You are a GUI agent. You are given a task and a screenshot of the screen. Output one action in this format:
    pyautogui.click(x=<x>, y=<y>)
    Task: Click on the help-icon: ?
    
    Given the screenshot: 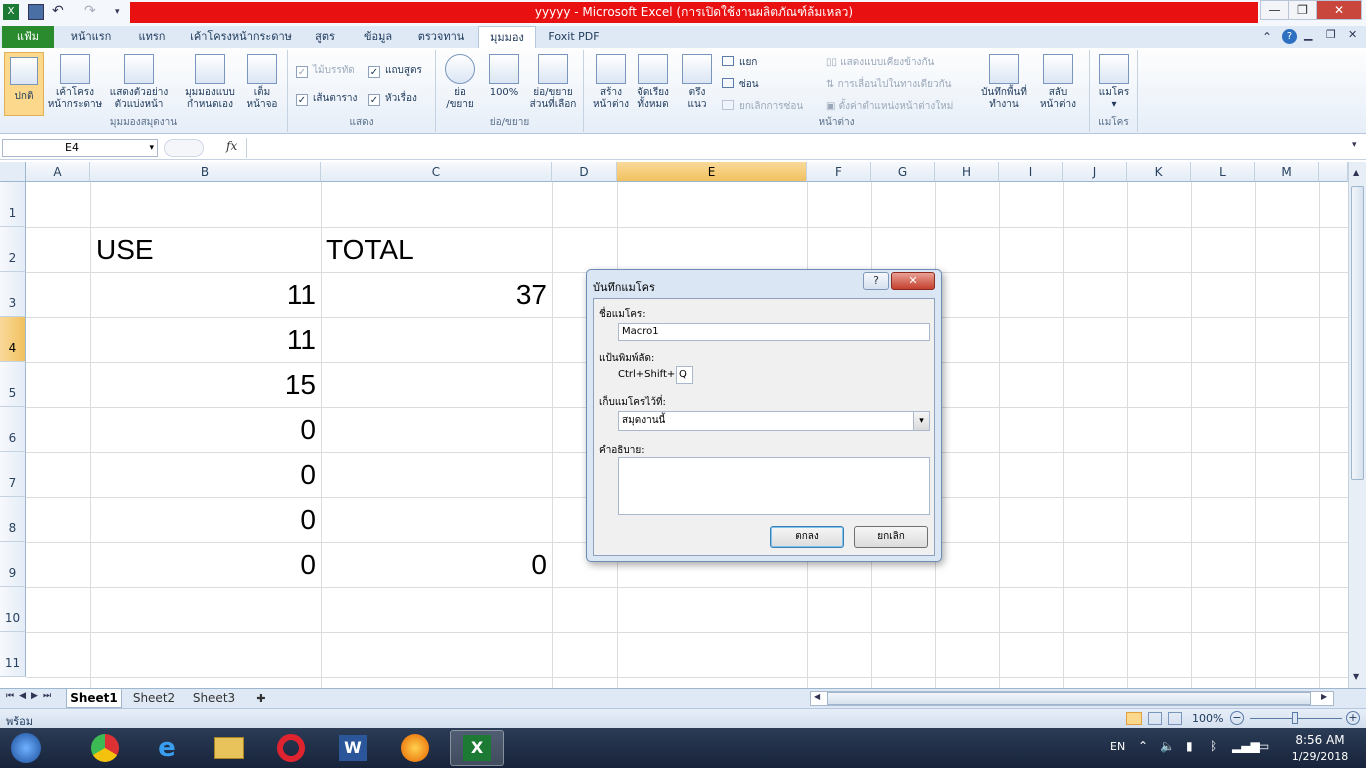 What is the action you would take?
    pyautogui.click(x=1289, y=36)
    